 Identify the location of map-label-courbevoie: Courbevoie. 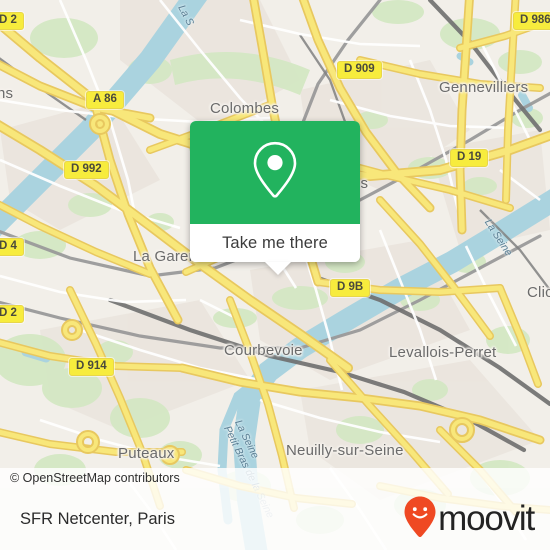
(263, 350).